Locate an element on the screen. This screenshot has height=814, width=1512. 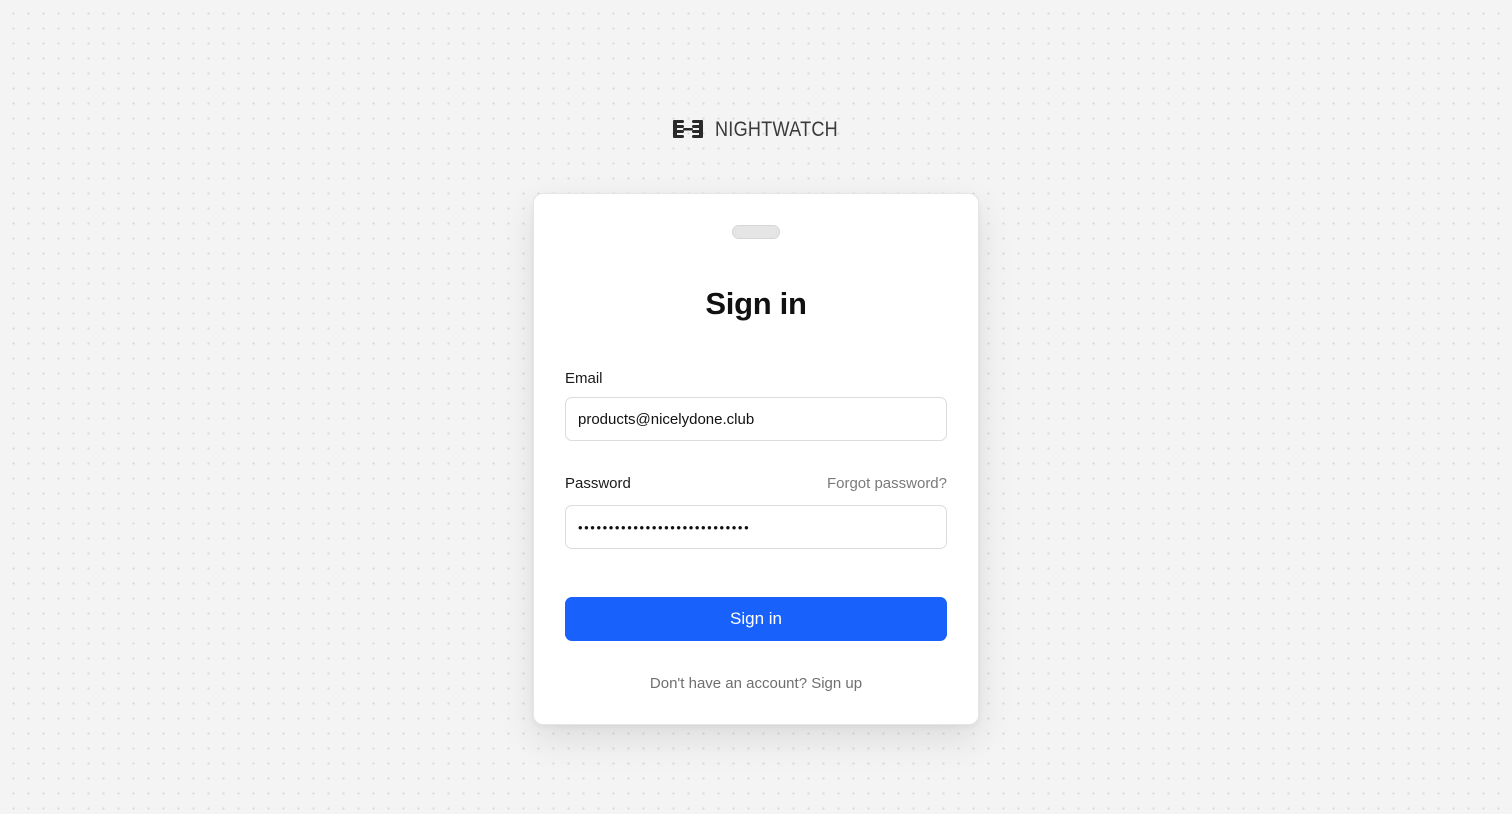
brand-header: NIGHTWATCH is located at coordinates (756, 130).